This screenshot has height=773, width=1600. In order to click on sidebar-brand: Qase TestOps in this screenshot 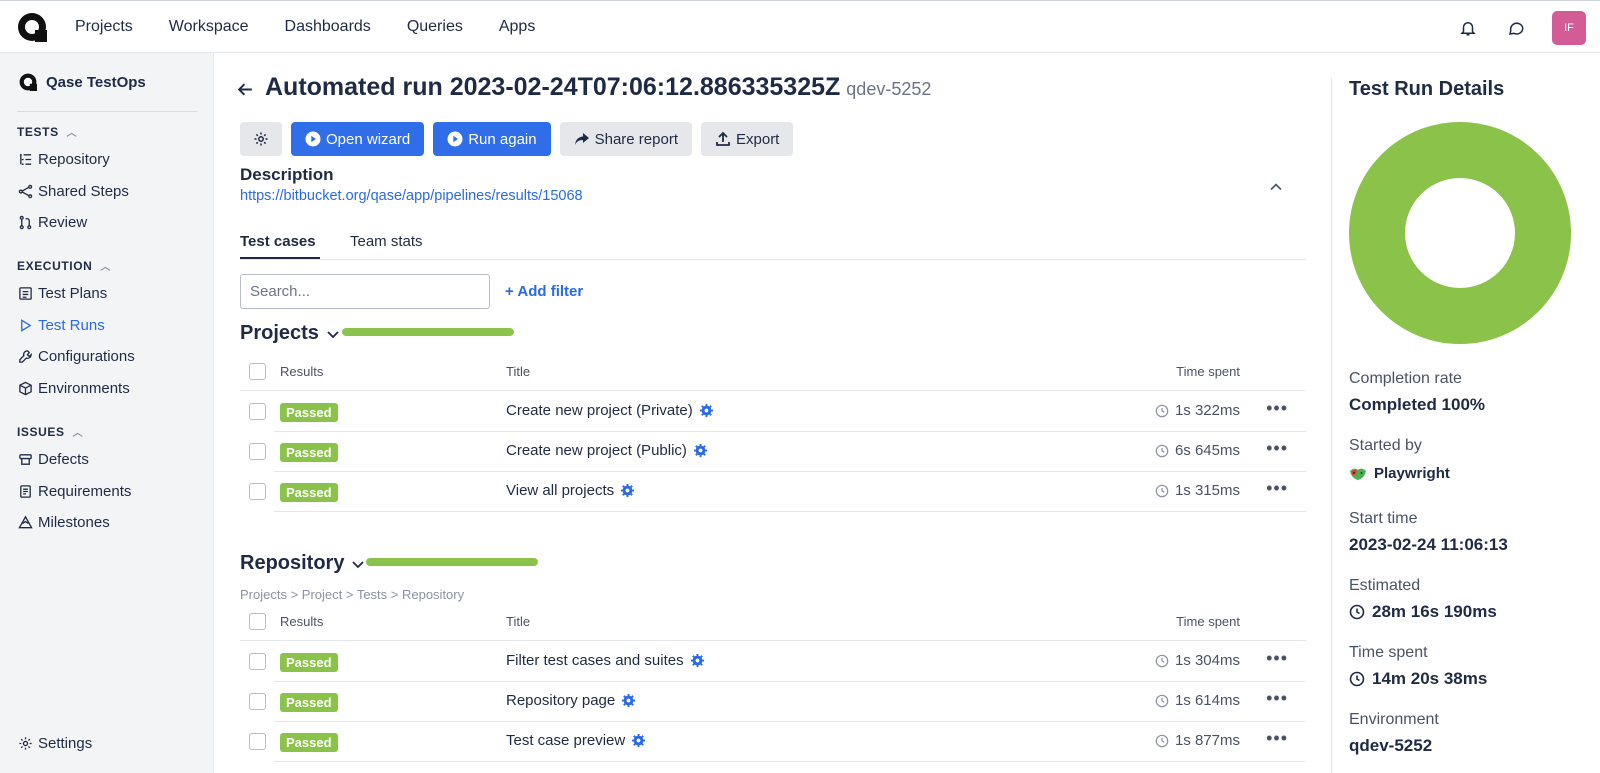, I will do `click(82, 82)`.